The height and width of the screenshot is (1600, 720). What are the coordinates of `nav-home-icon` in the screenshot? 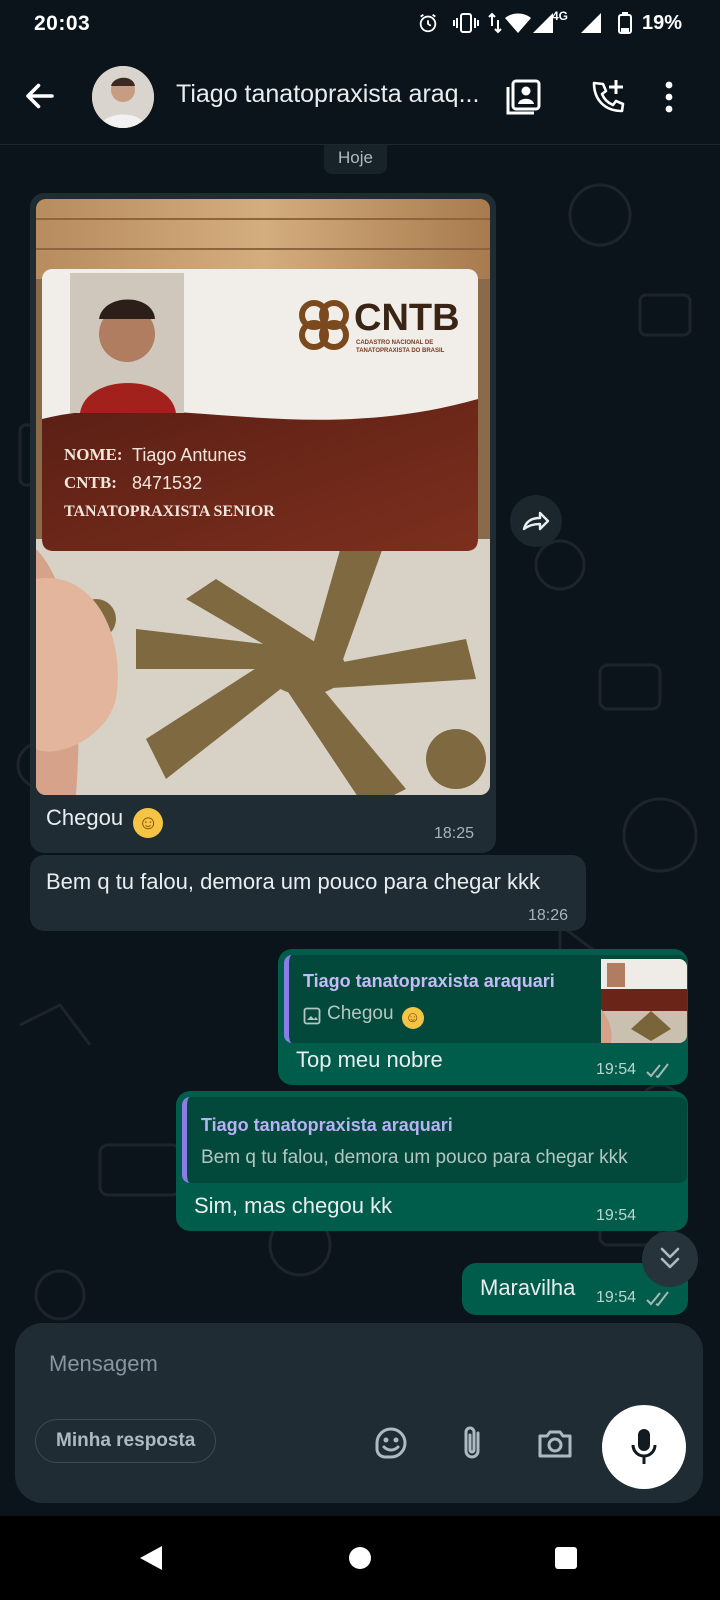 It's located at (360, 1558).